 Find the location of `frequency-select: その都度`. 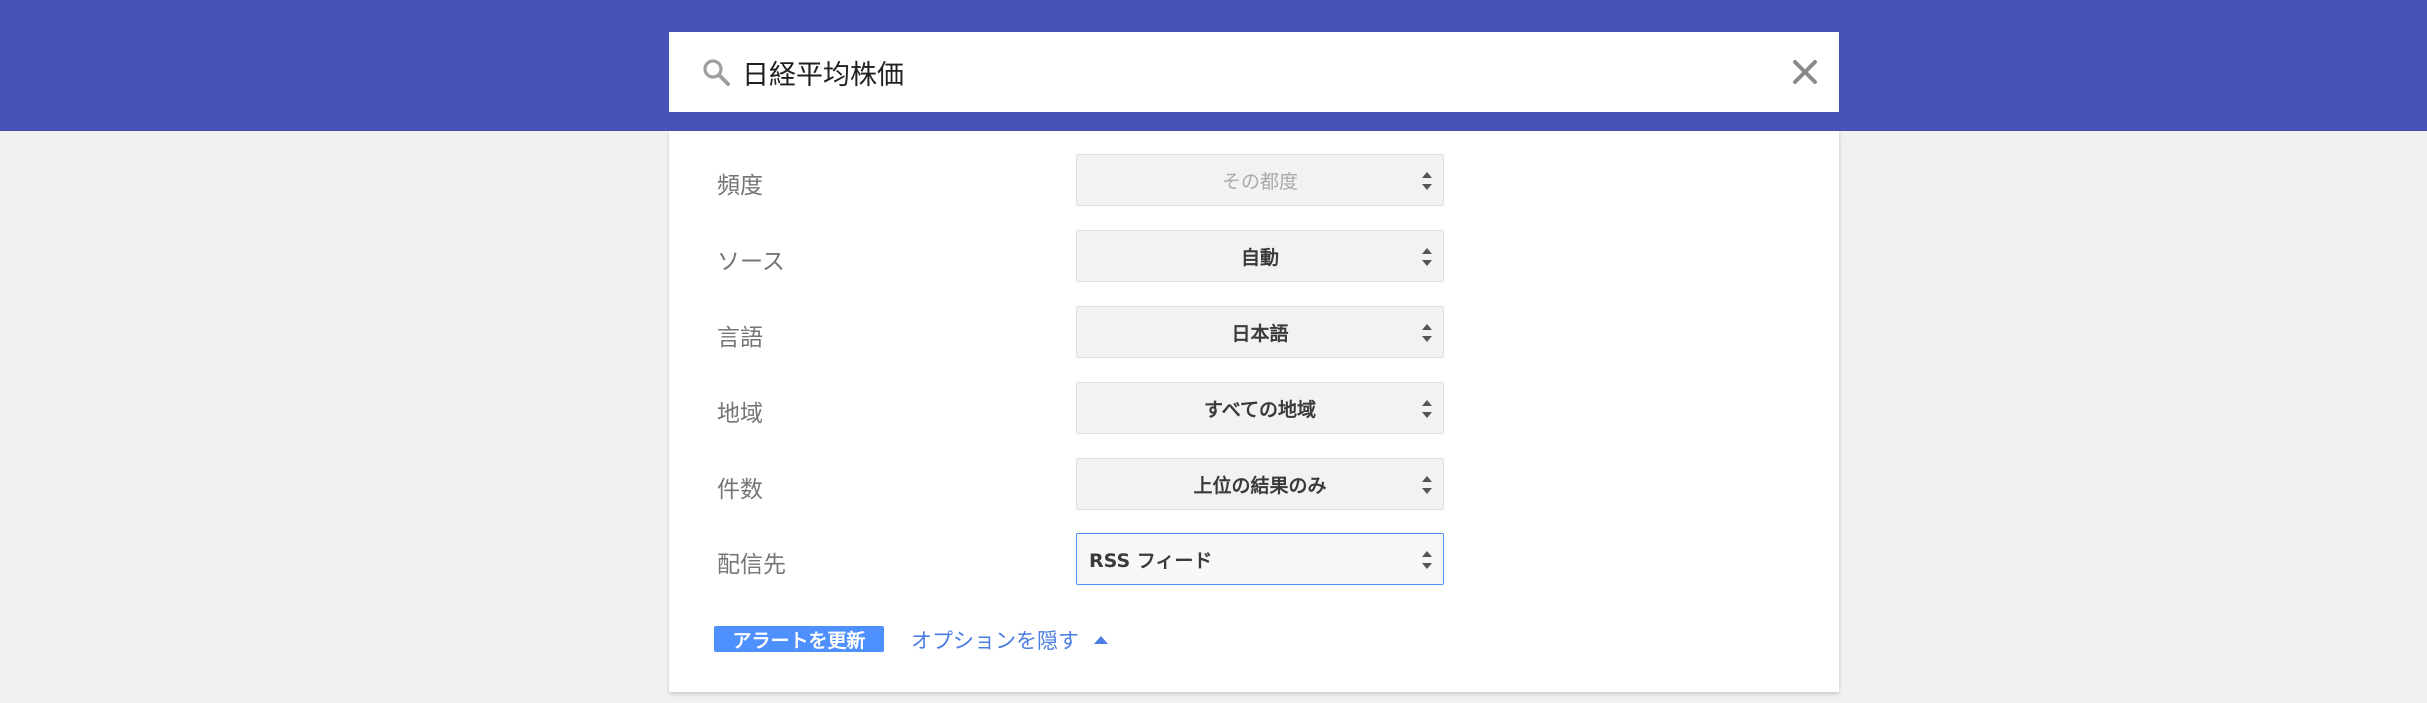

frequency-select: その都度 is located at coordinates (1260, 180).